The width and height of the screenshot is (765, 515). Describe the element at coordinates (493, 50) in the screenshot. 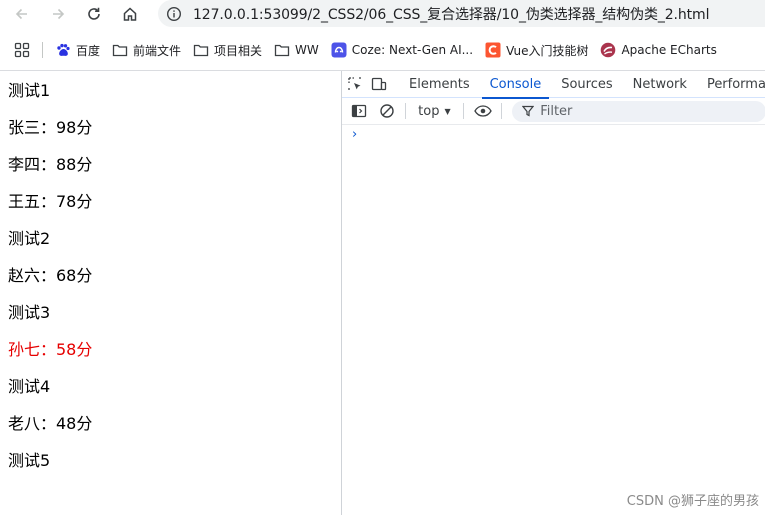

I see `csdn-icon` at that location.